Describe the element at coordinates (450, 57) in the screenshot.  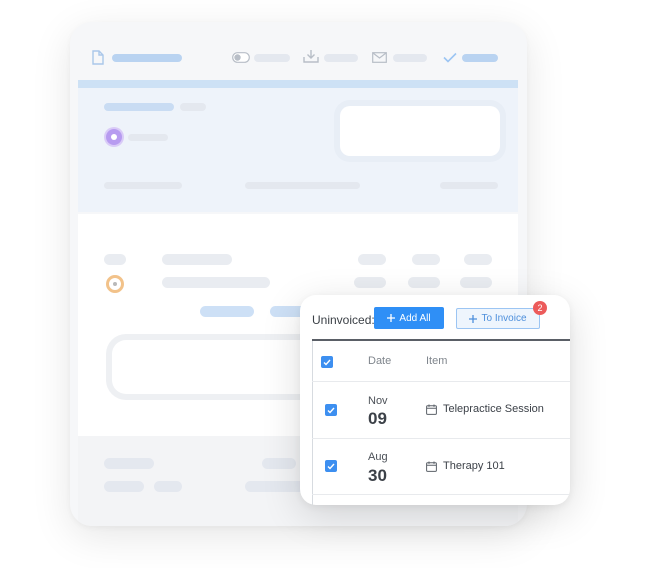
I see `check-icon` at that location.